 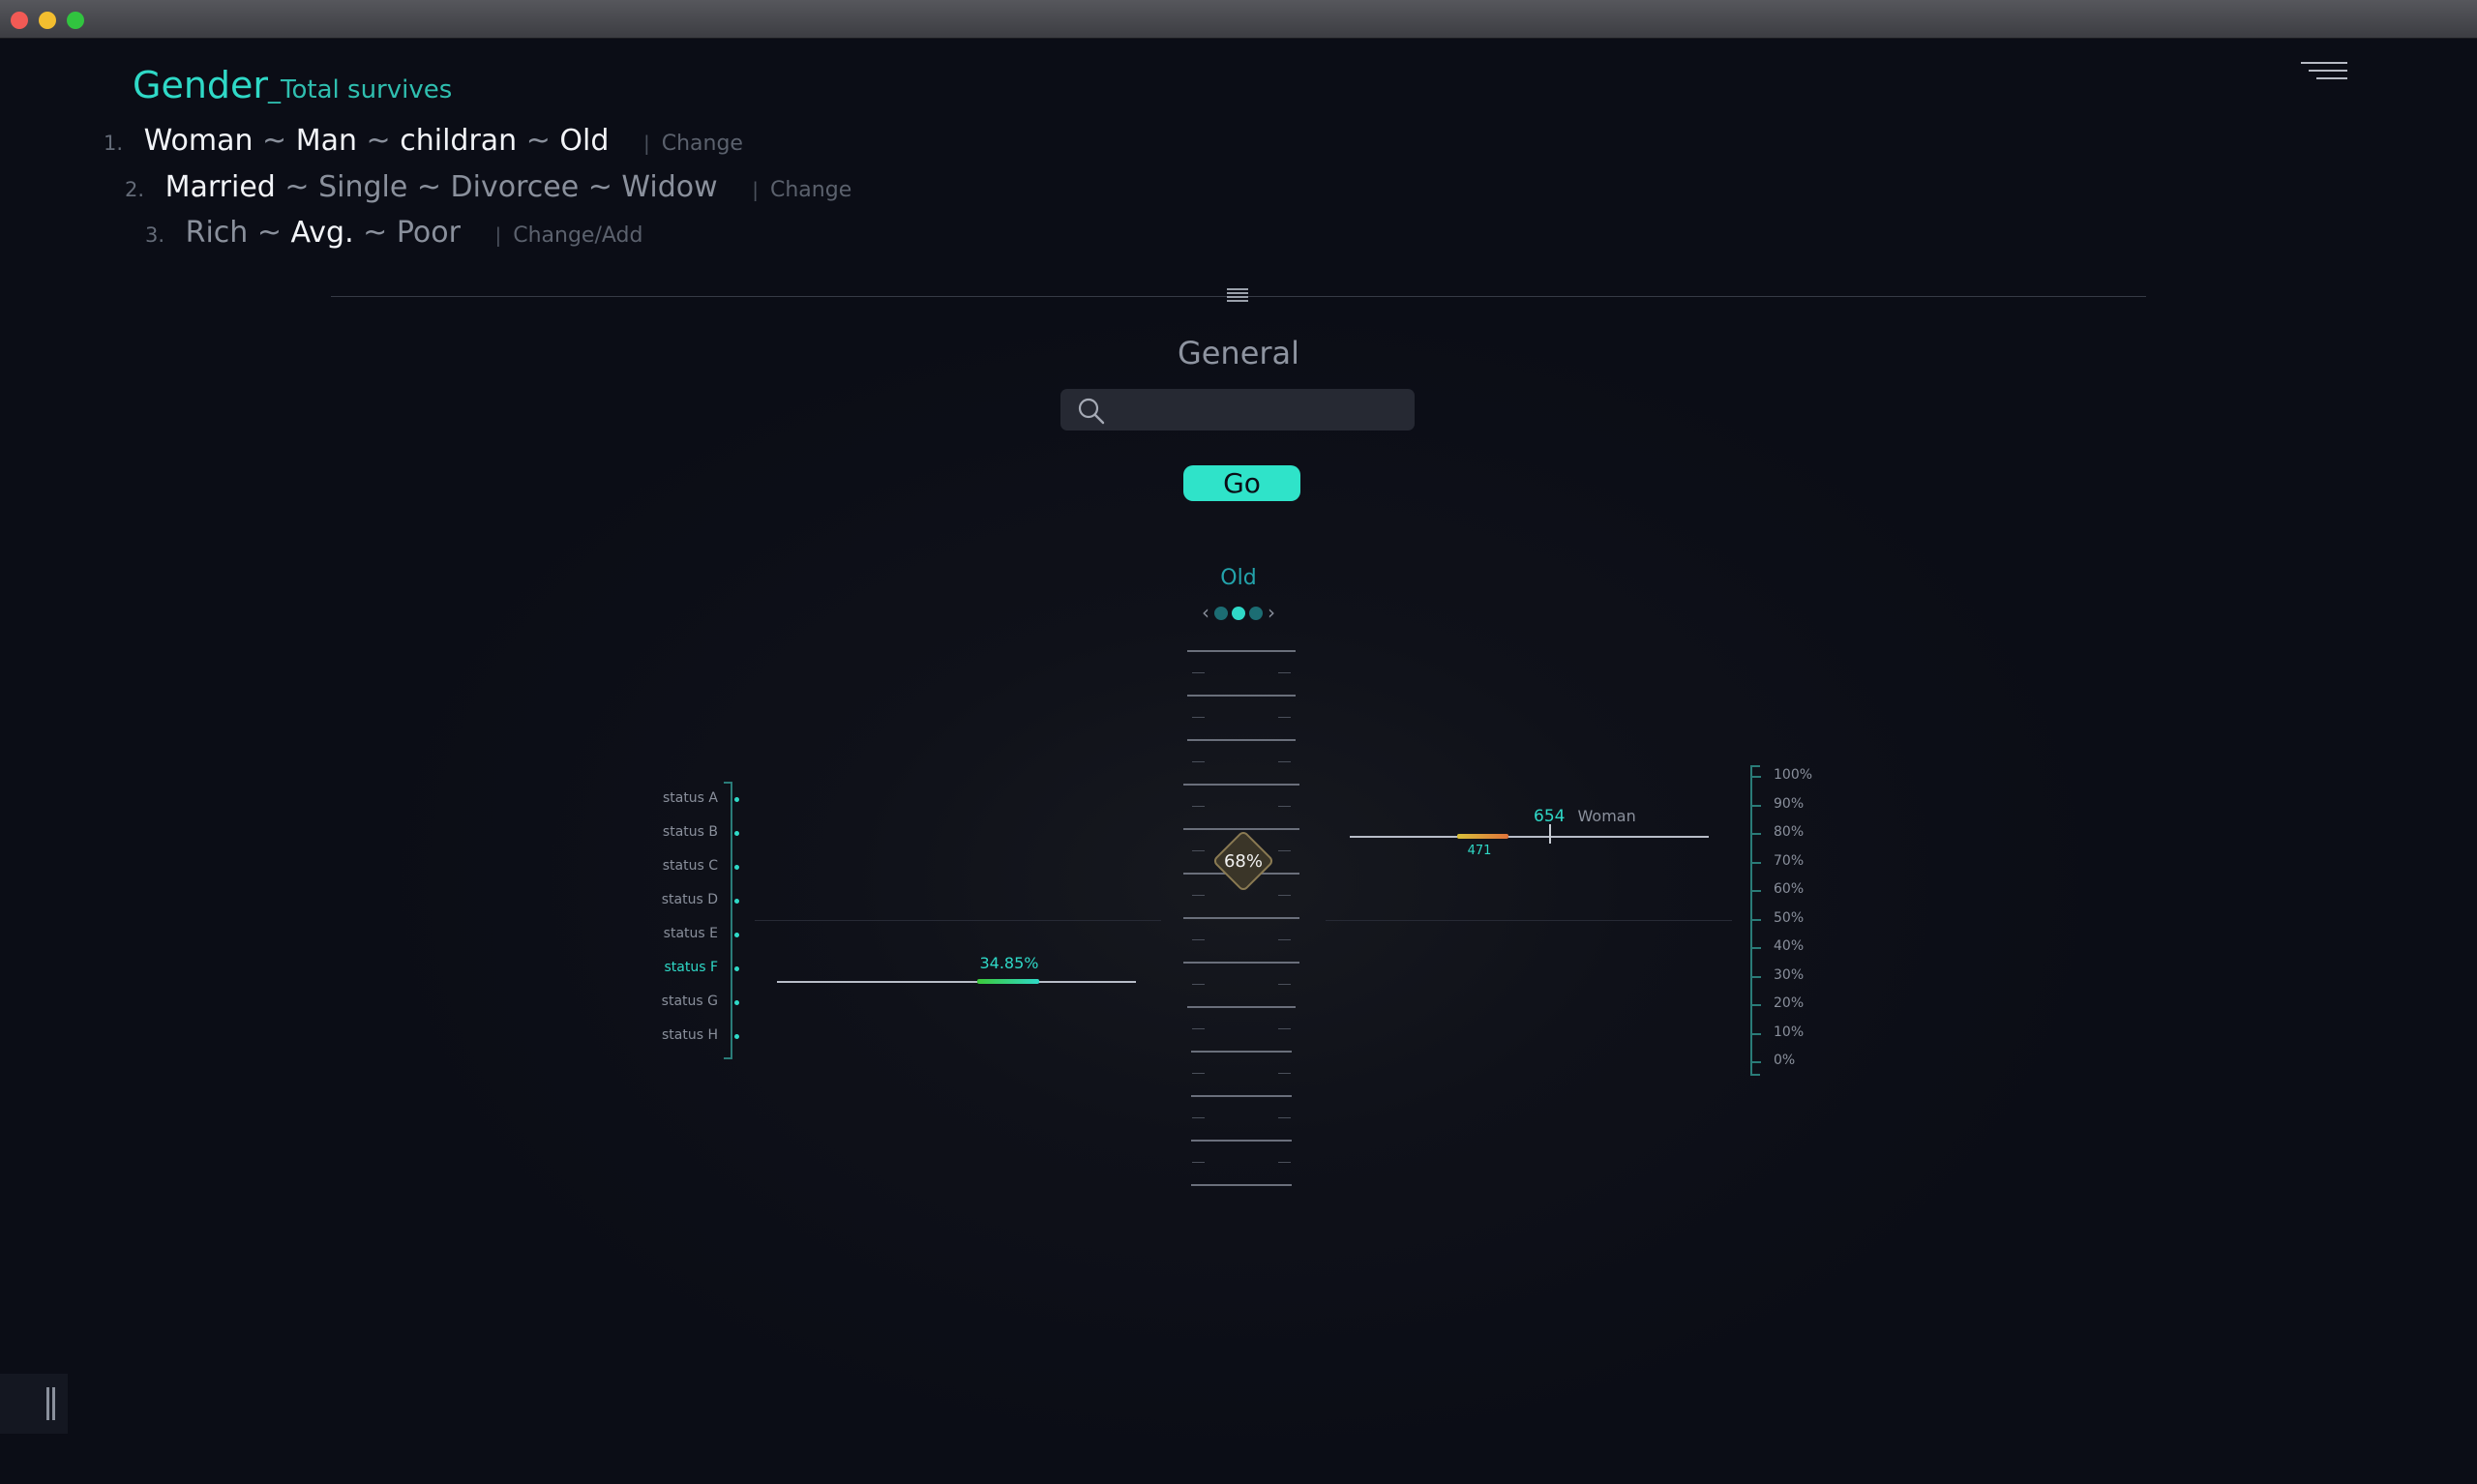 What do you see at coordinates (1237, 295) in the screenshot?
I see `drag-handle-icon` at bounding box center [1237, 295].